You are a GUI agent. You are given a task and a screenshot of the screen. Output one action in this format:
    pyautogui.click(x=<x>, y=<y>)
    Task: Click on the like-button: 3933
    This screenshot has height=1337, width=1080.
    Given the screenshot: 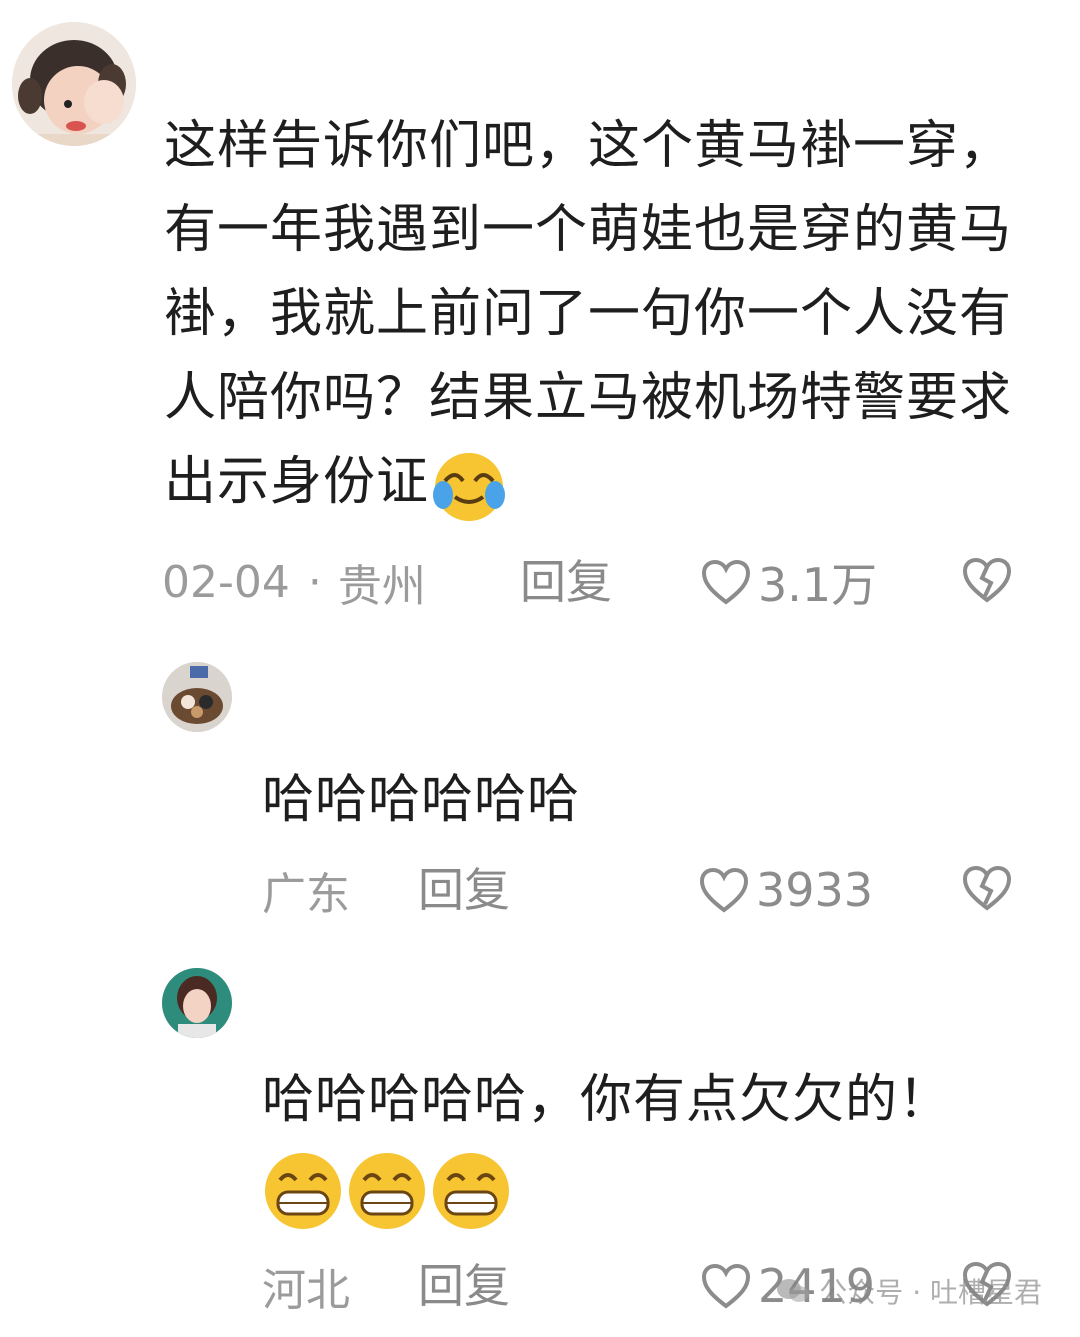 What is the action you would take?
    pyautogui.click(x=785, y=890)
    